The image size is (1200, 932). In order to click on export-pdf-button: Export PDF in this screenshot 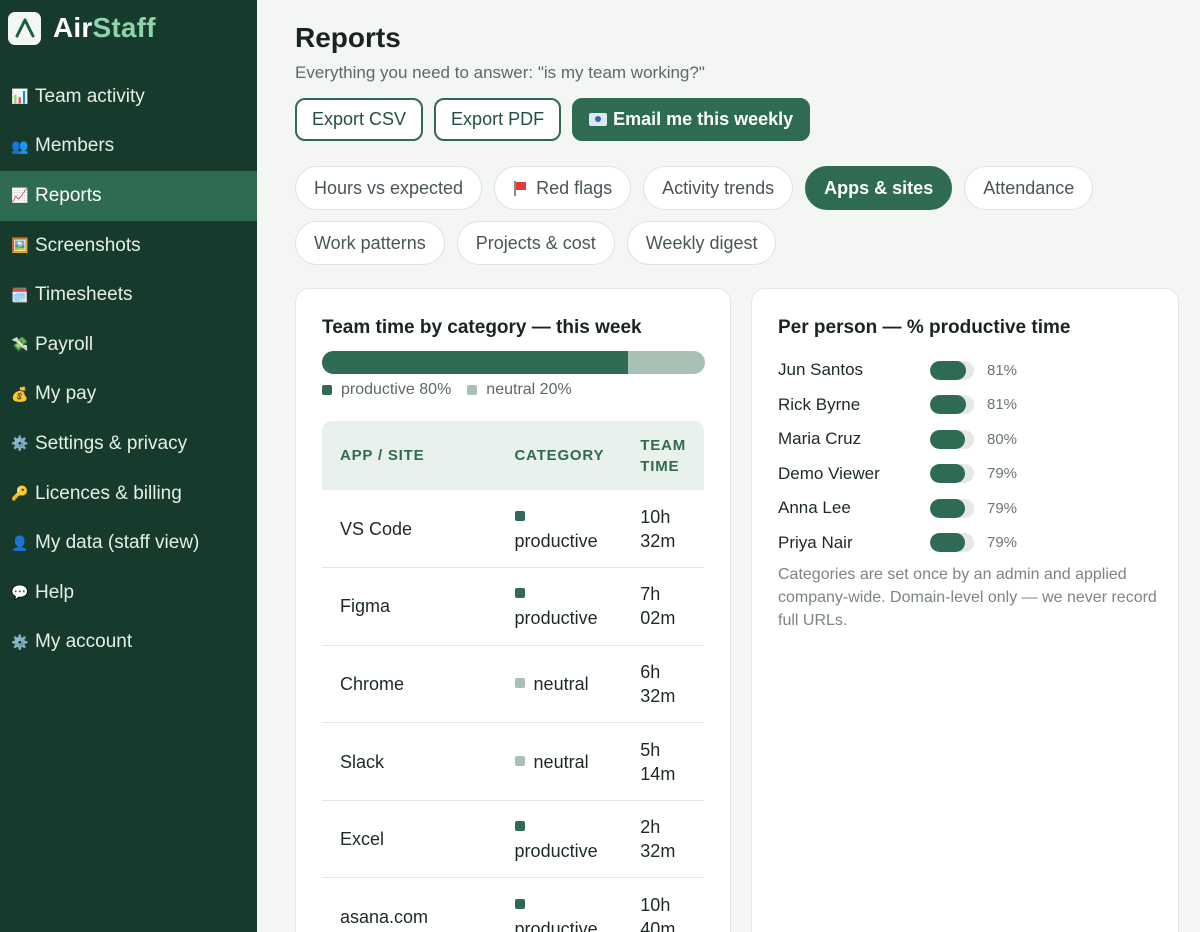, I will do `click(498, 119)`.